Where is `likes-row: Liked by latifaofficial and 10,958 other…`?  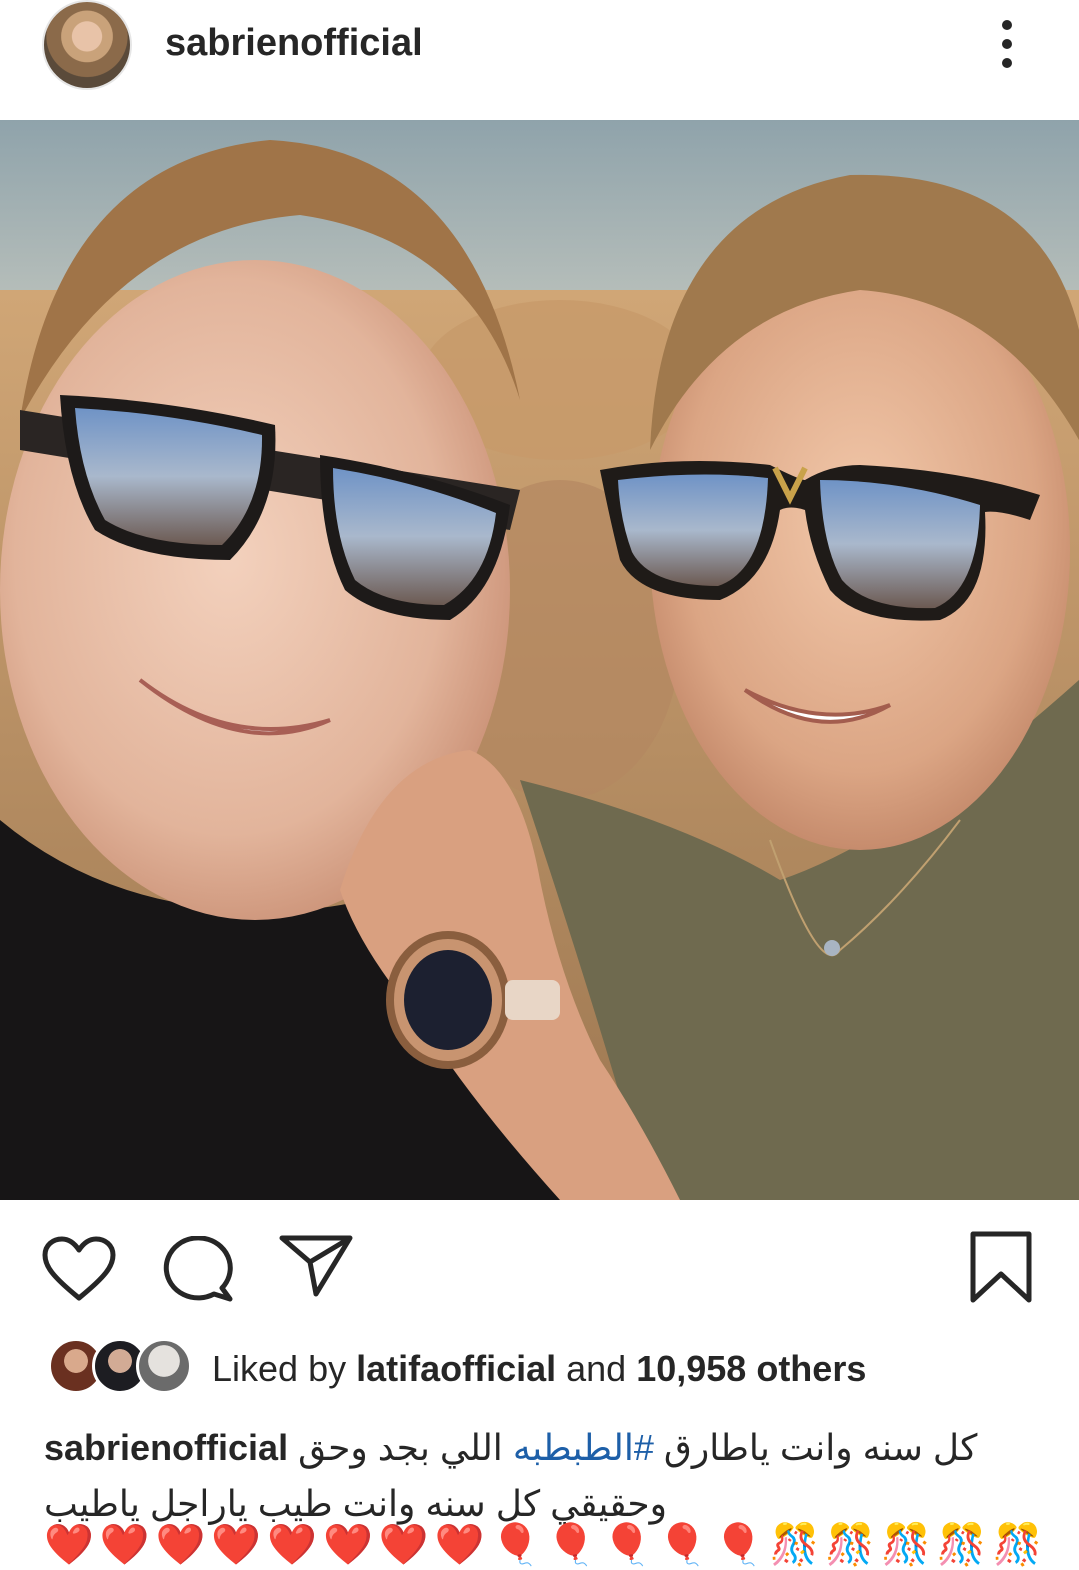 likes-row: Liked by latifaofficial and 10,958 other… is located at coordinates (539, 1373).